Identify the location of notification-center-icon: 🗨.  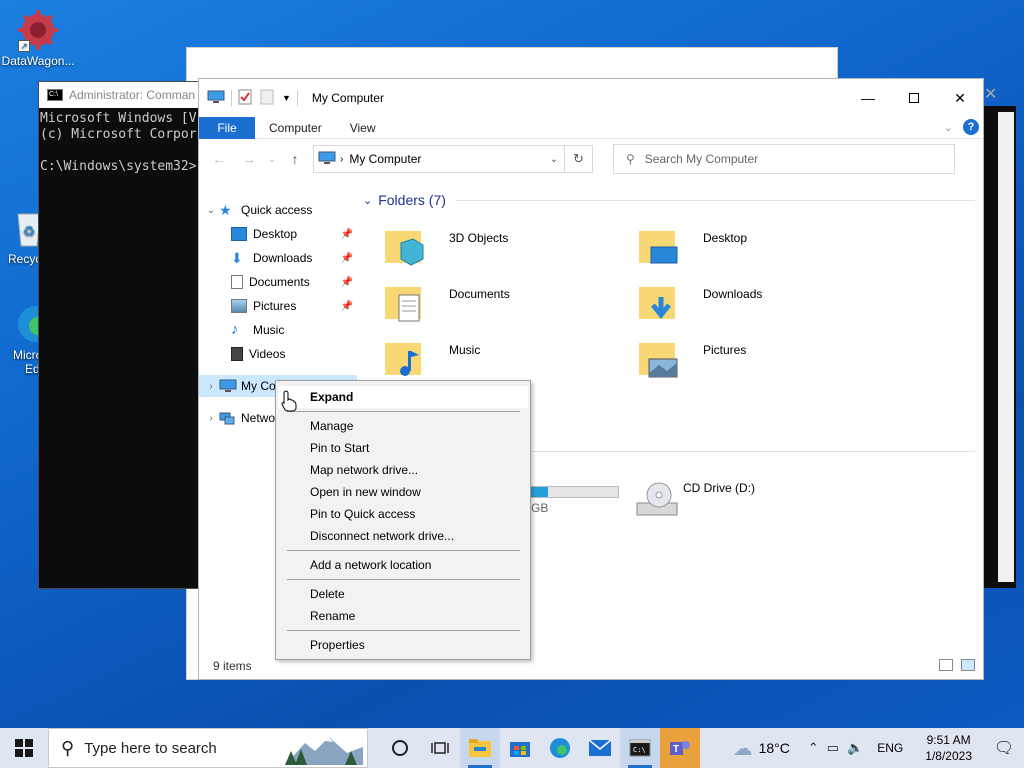
(1004, 748).